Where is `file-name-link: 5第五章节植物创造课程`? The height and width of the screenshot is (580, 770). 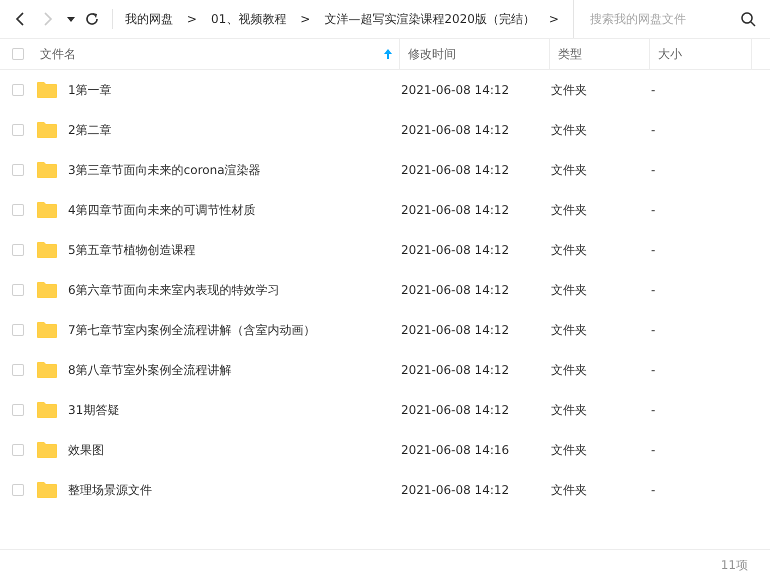 file-name-link: 5第五章节植物创造课程 is located at coordinates (132, 250).